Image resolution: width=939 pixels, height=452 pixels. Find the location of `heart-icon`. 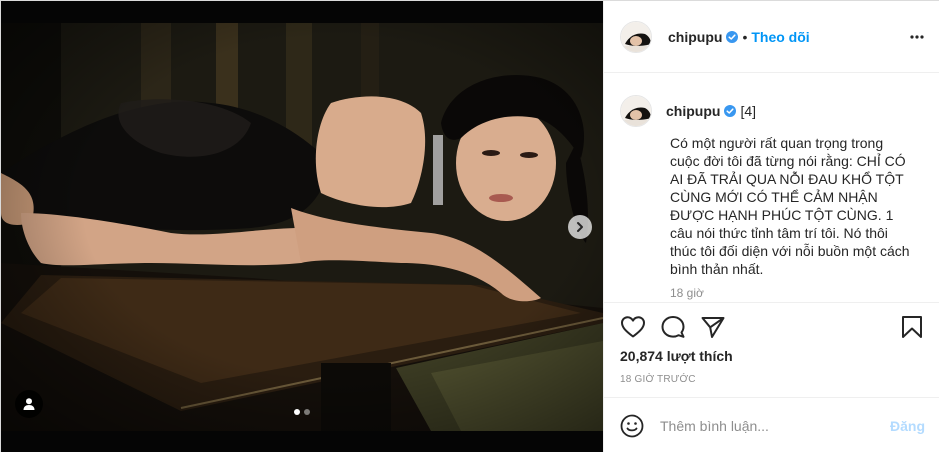

heart-icon is located at coordinates (633, 327).